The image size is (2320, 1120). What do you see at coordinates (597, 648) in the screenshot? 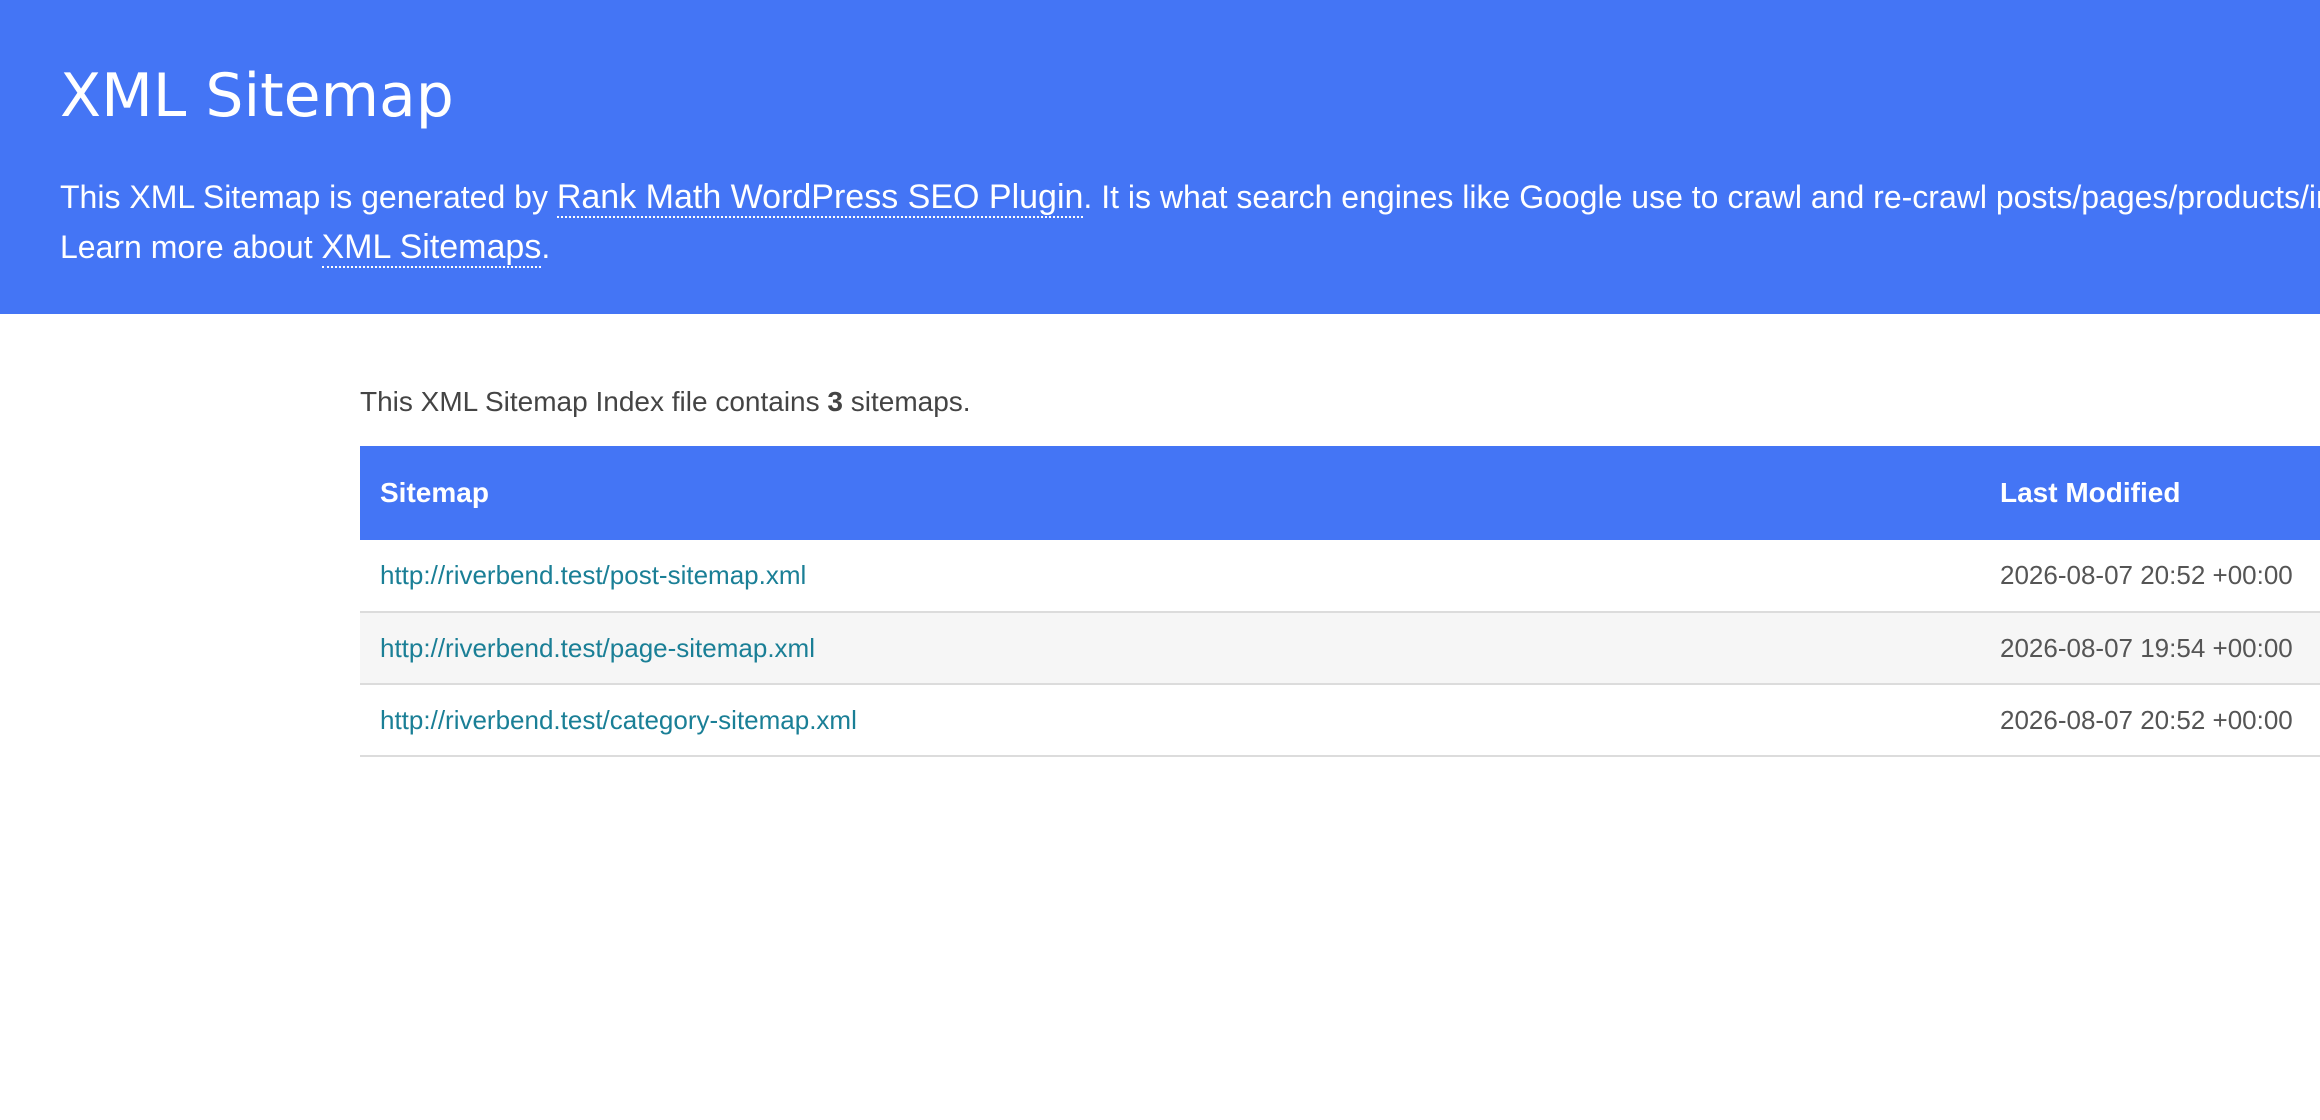
I see `sitemap-link-page: http://riverbend.test/page-sitemap.xml` at bounding box center [597, 648].